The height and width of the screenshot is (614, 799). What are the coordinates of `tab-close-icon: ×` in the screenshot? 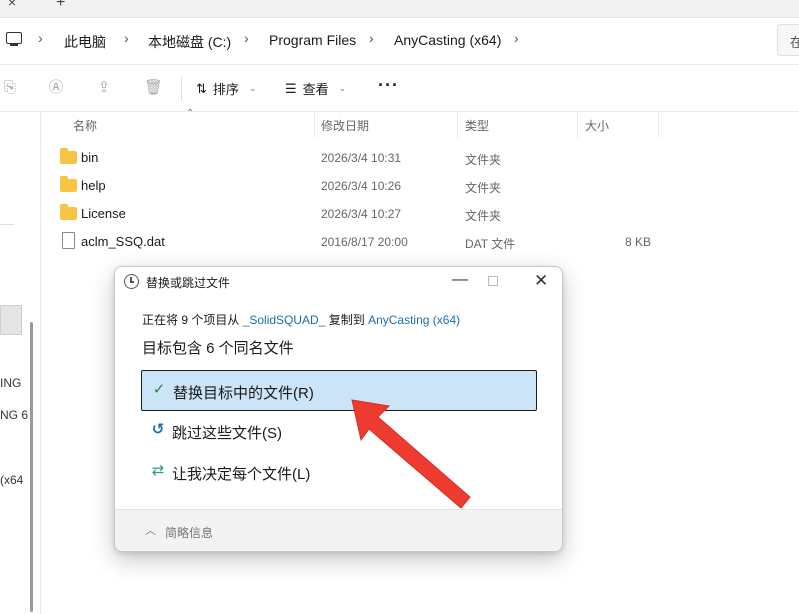 It's located at (12, 5).